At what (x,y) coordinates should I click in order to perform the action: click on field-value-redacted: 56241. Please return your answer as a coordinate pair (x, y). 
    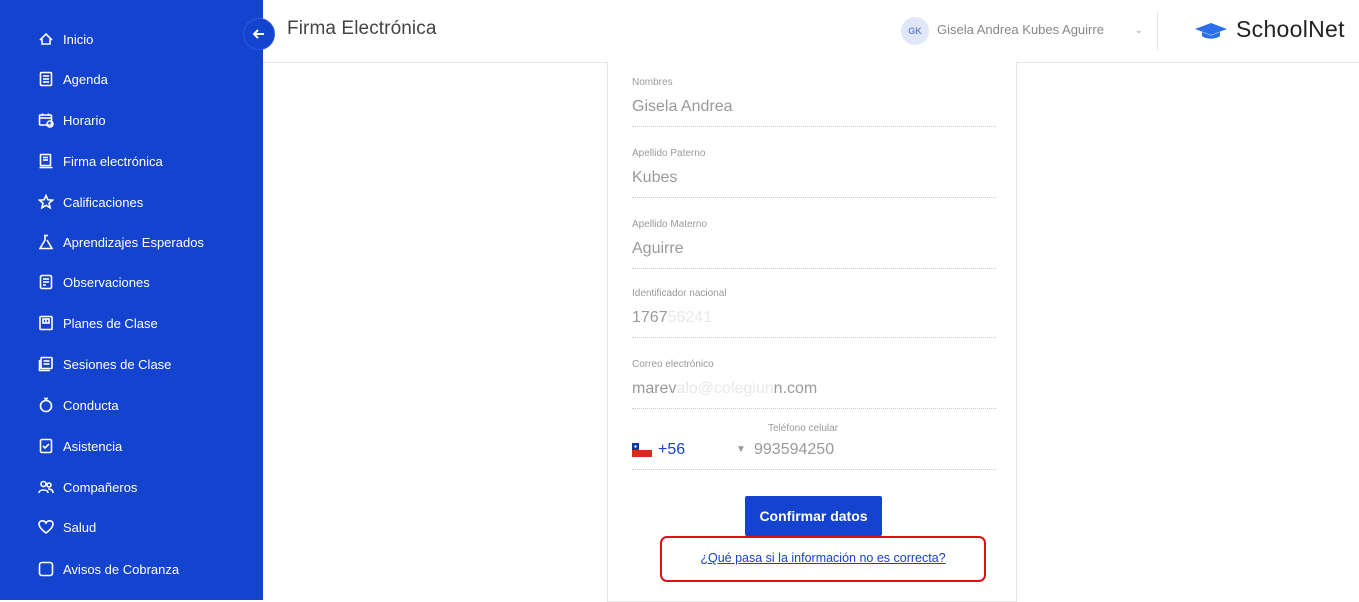
    Looking at the image, I should click on (690, 317).